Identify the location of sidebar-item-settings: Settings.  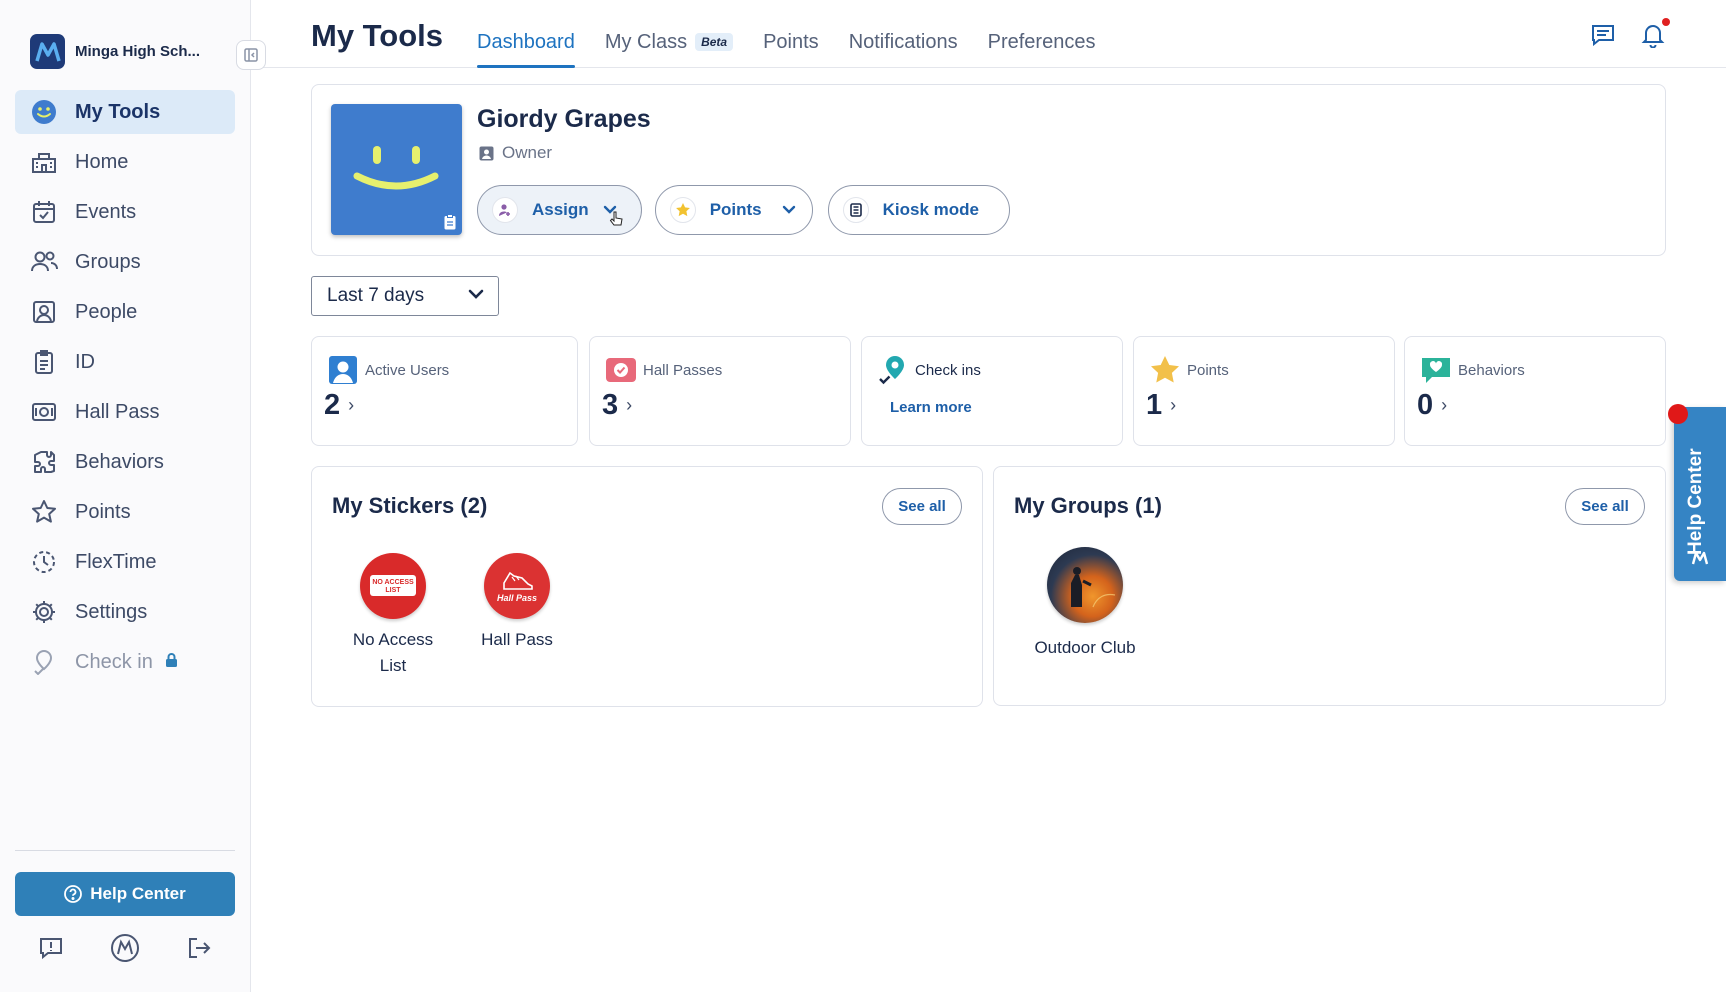
(125, 612).